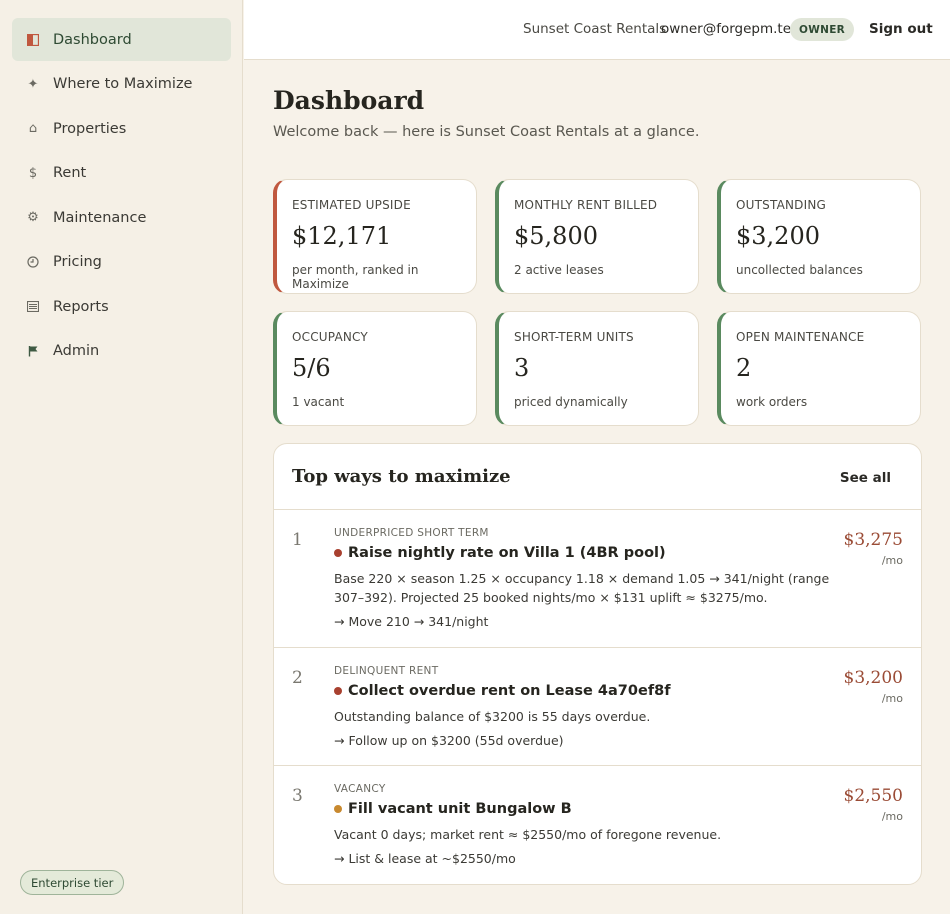  I want to click on stat-label: ESTIMATED UPSIDE, so click(351, 205).